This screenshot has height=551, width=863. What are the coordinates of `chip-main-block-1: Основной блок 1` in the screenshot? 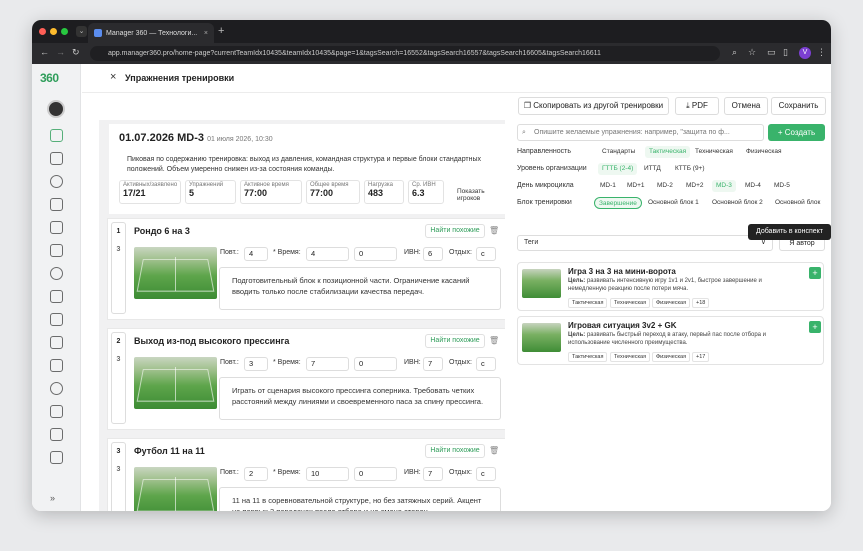 It's located at (673, 203).